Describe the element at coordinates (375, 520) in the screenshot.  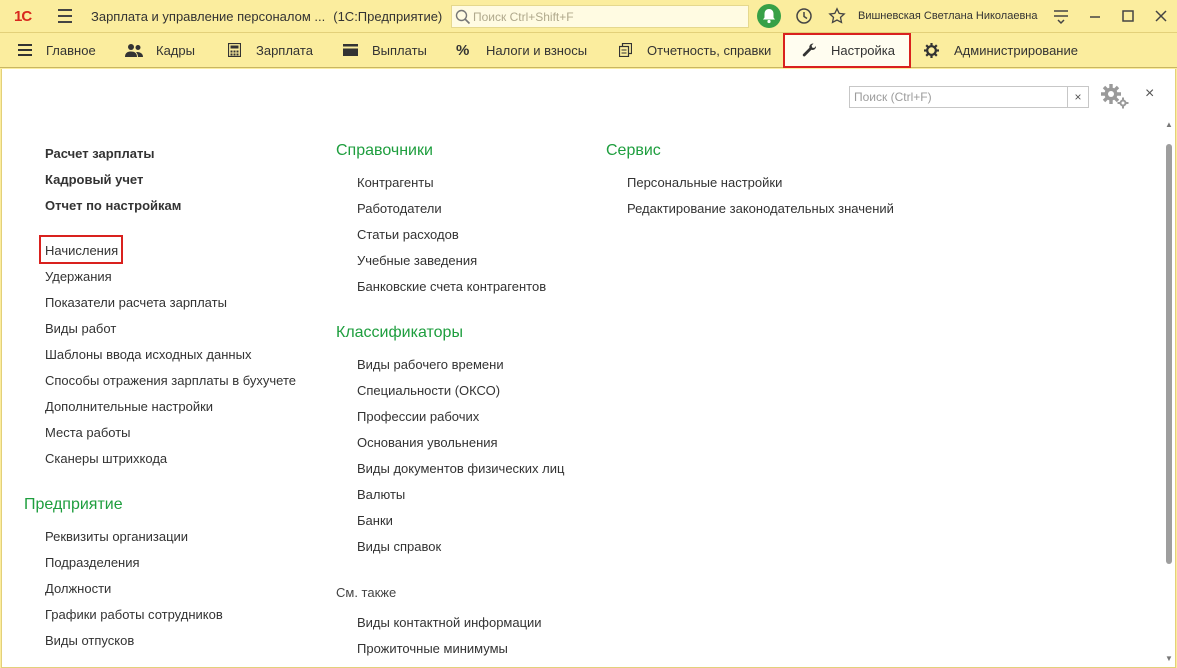
I see `link-banks: Банки` at that location.